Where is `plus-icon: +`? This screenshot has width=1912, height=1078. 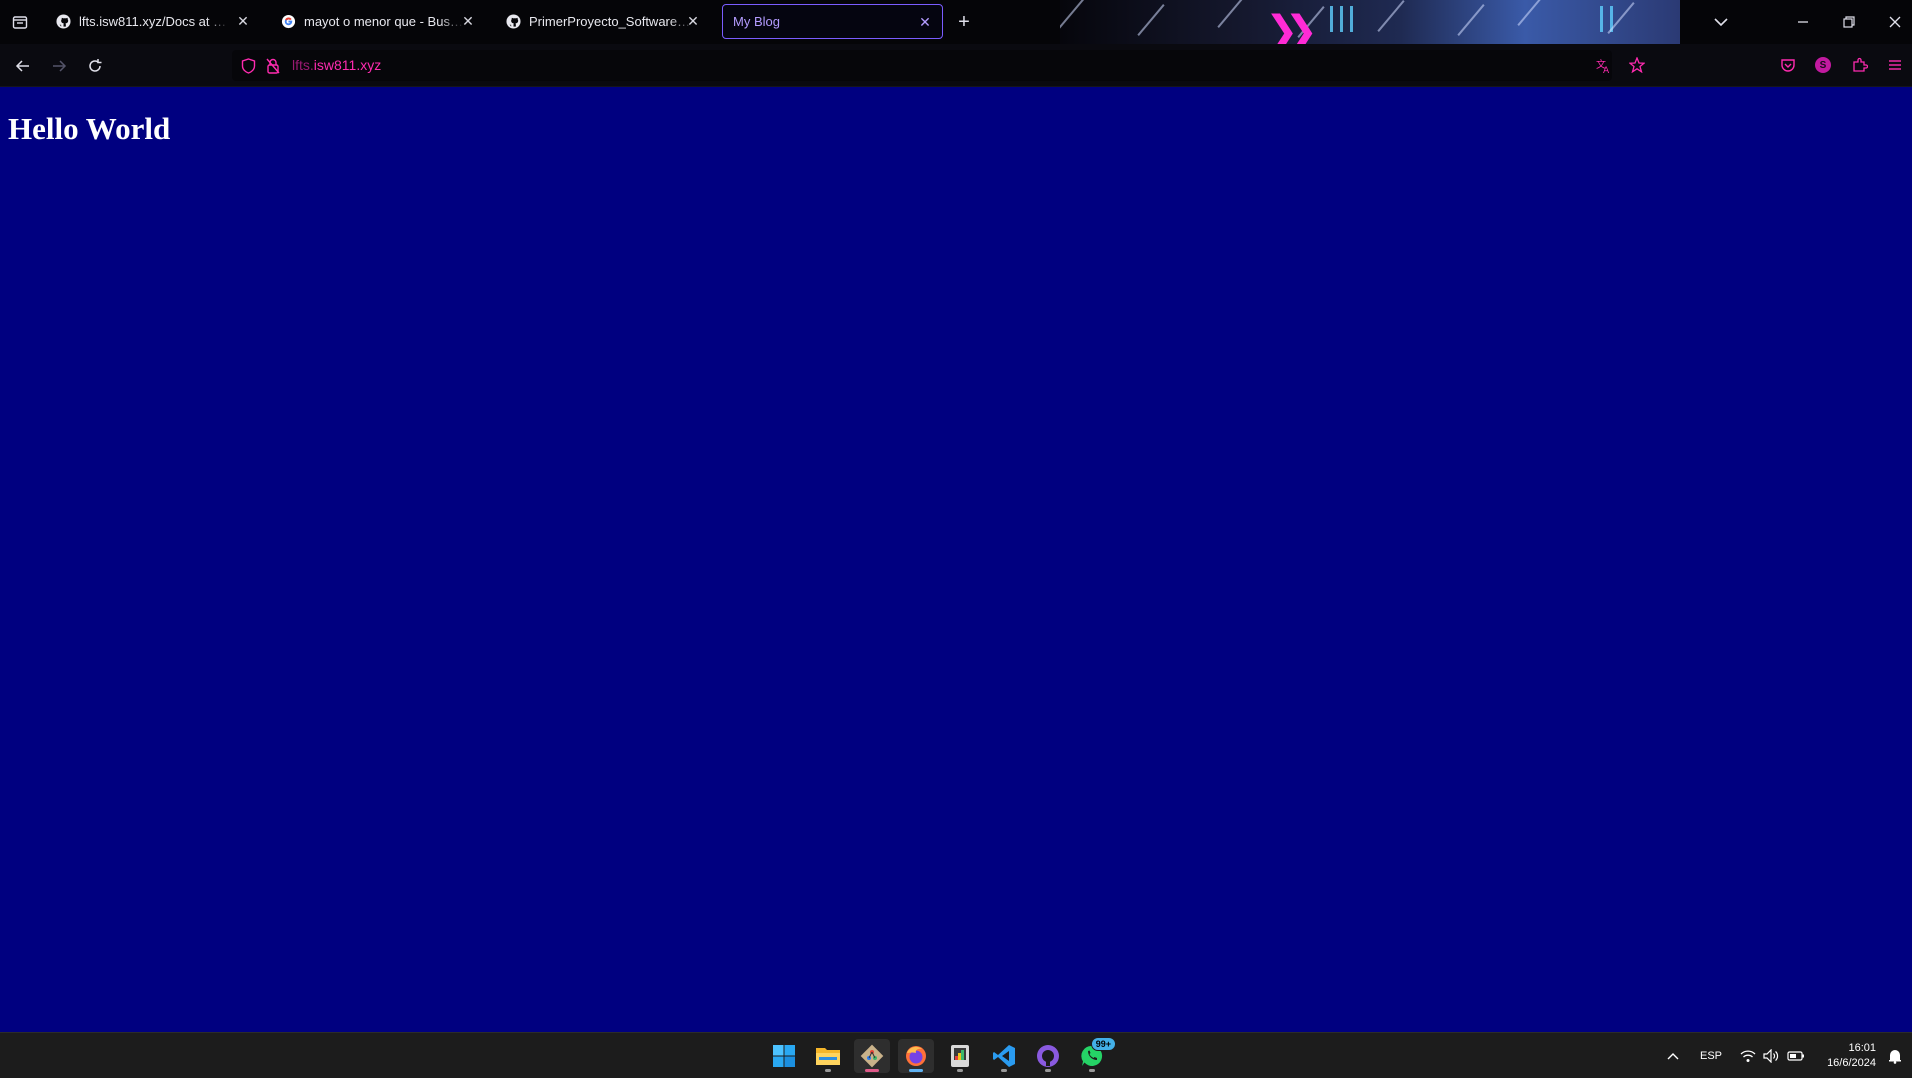
plus-icon: + is located at coordinates (964, 21).